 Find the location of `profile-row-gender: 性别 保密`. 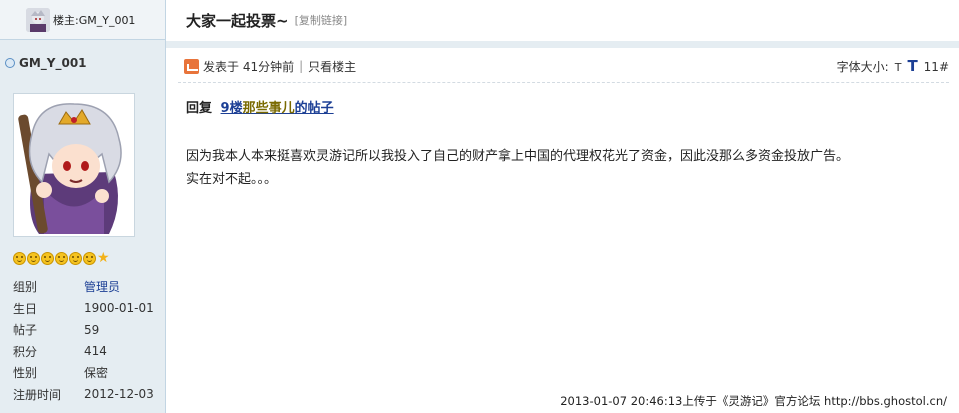

profile-row-gender: 性别 保密 is located at coordinates (88, 373).